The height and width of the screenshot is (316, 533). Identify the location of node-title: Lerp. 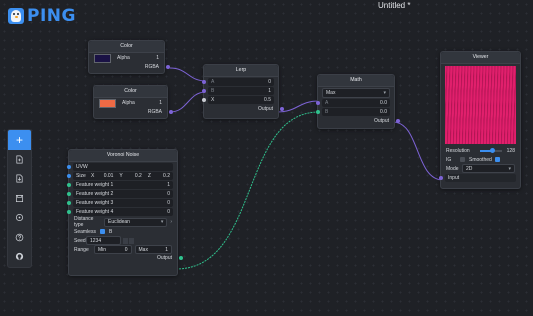
(241, 71).